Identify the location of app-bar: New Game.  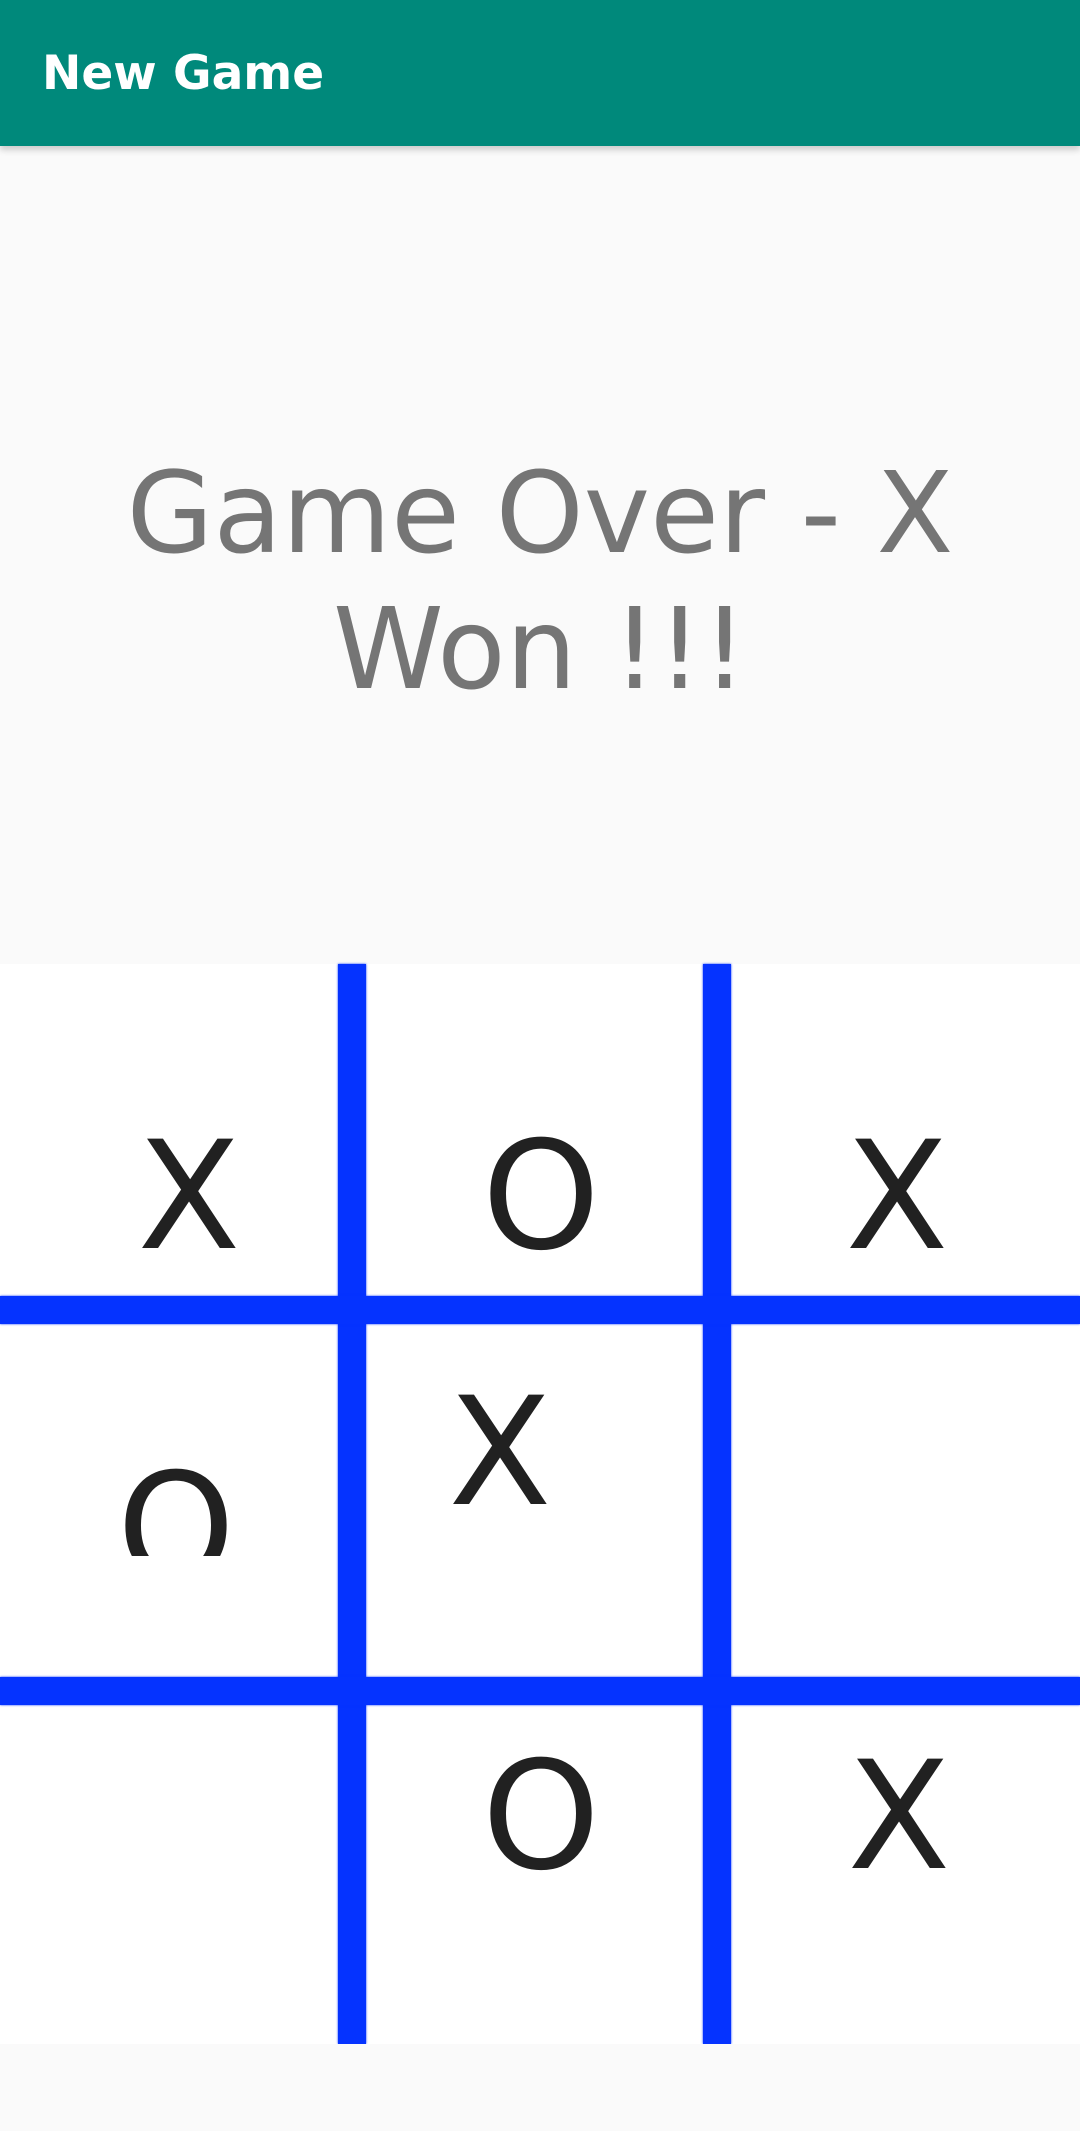
(540, 73).